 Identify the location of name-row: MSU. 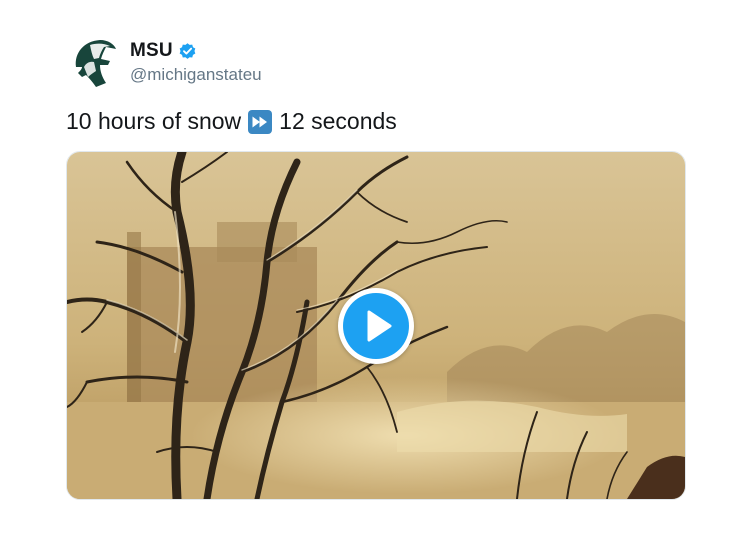
(163, 51).